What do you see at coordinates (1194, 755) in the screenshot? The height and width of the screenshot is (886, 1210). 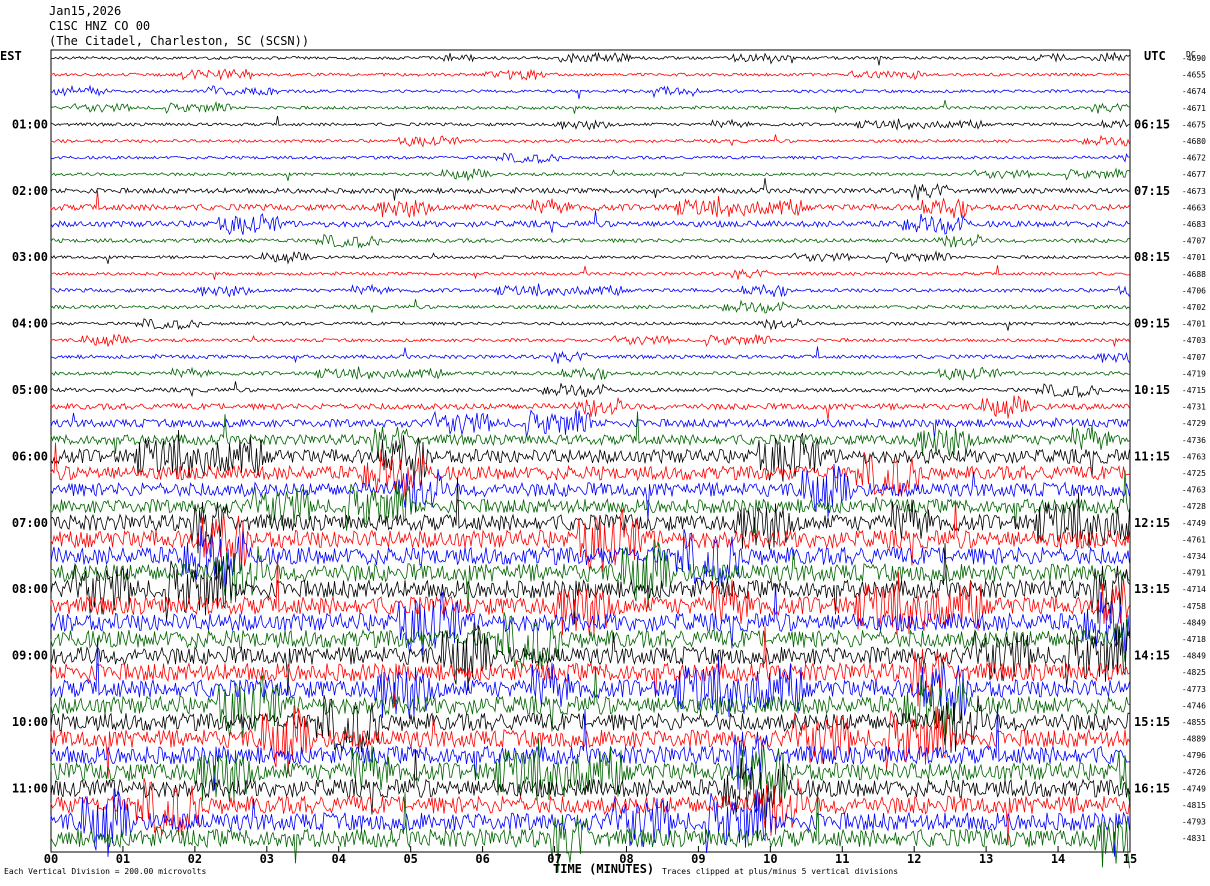 I see `dc-offset-label: -4796` at bounding box center [1194, 755].